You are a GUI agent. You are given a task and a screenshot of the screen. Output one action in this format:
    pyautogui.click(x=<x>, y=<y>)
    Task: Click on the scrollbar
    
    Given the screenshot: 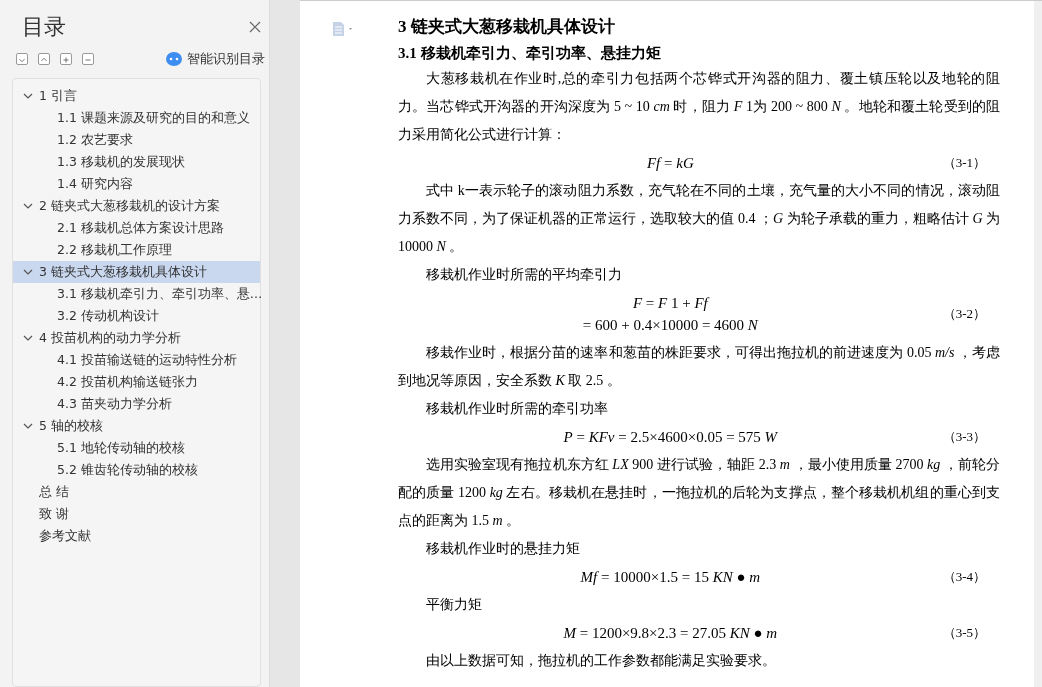 What is the action you would take?
    pyautogui.click(x=1038, y=344)
    